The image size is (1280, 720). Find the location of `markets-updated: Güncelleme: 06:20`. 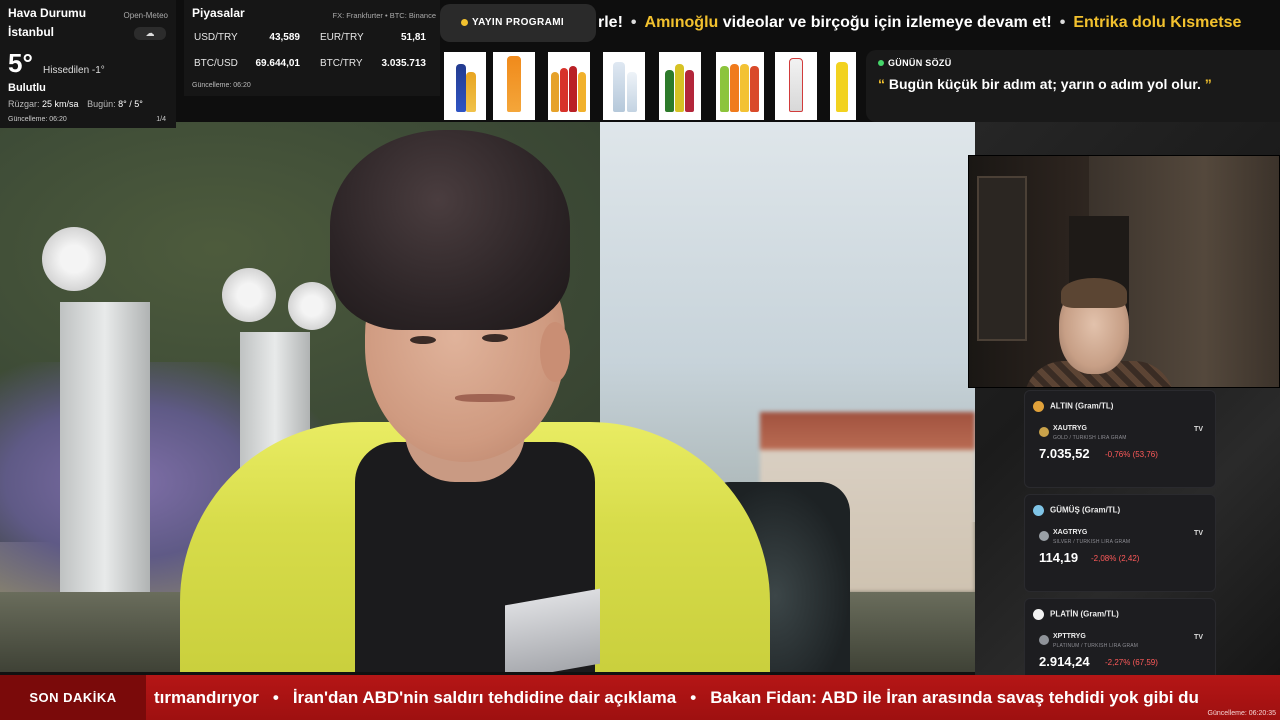

markets-updated: Güncelleme: 06:20 is located at coordinates (221, 85).